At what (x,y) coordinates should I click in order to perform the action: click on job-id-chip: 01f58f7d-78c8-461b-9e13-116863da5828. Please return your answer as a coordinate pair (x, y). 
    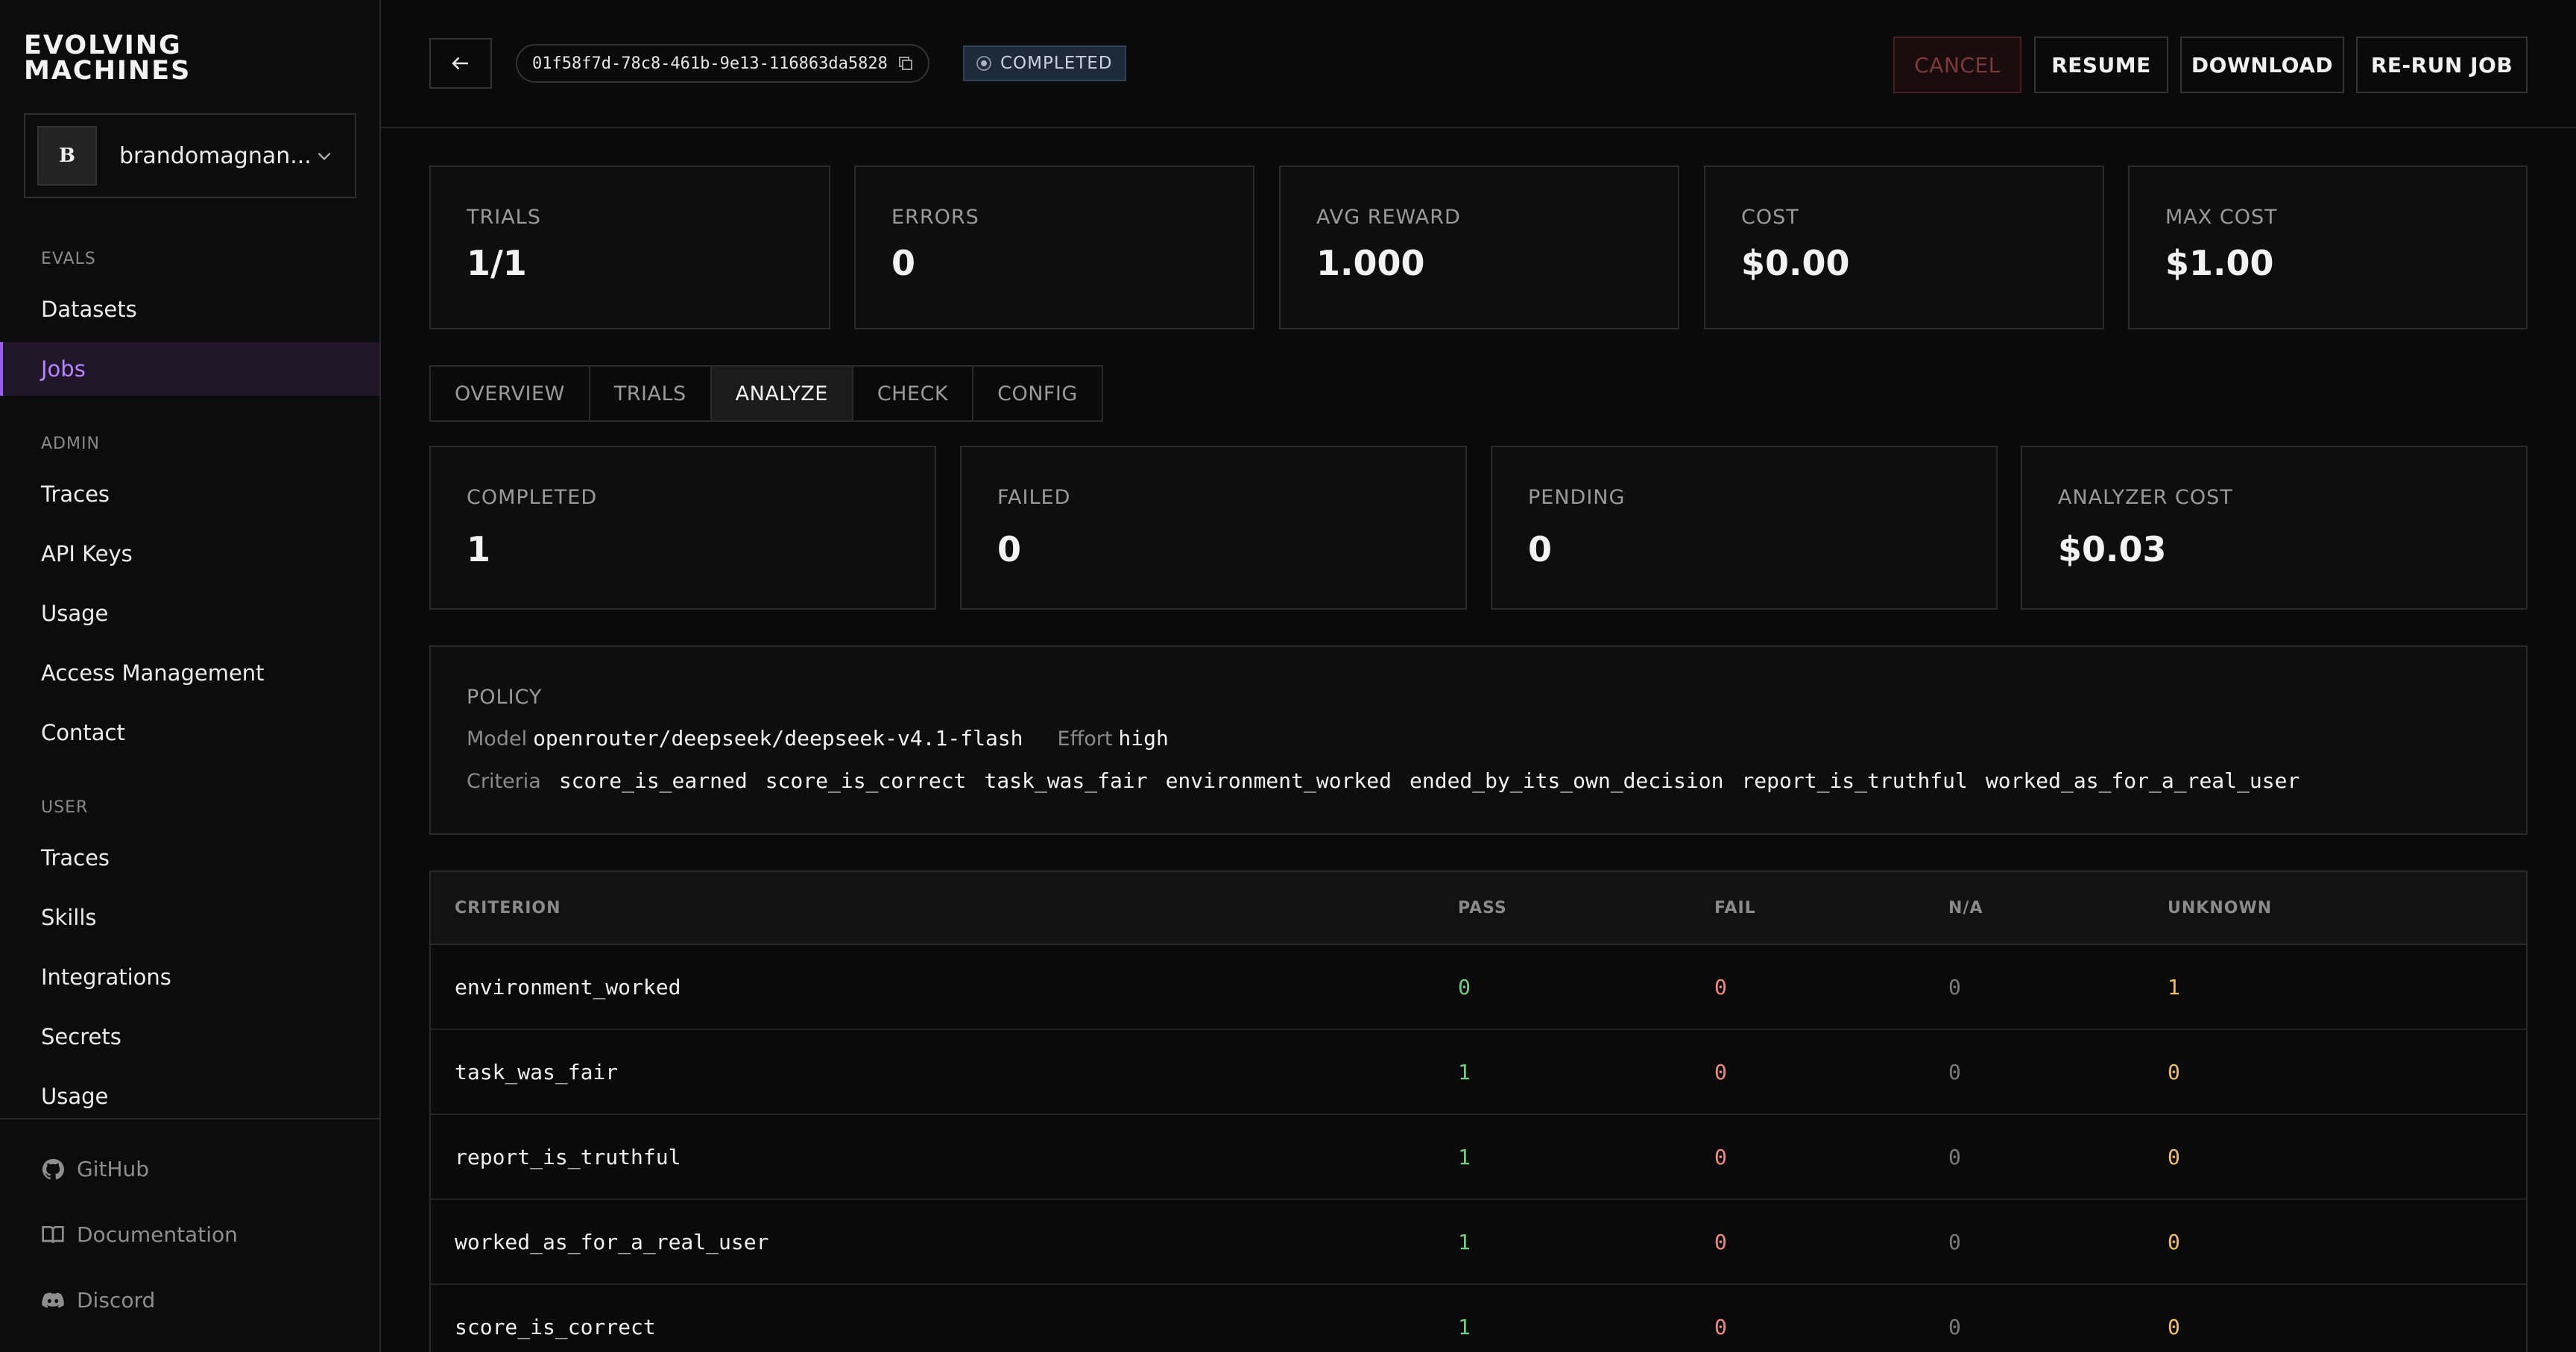
    Looking at the image, I should click on (722, 63).